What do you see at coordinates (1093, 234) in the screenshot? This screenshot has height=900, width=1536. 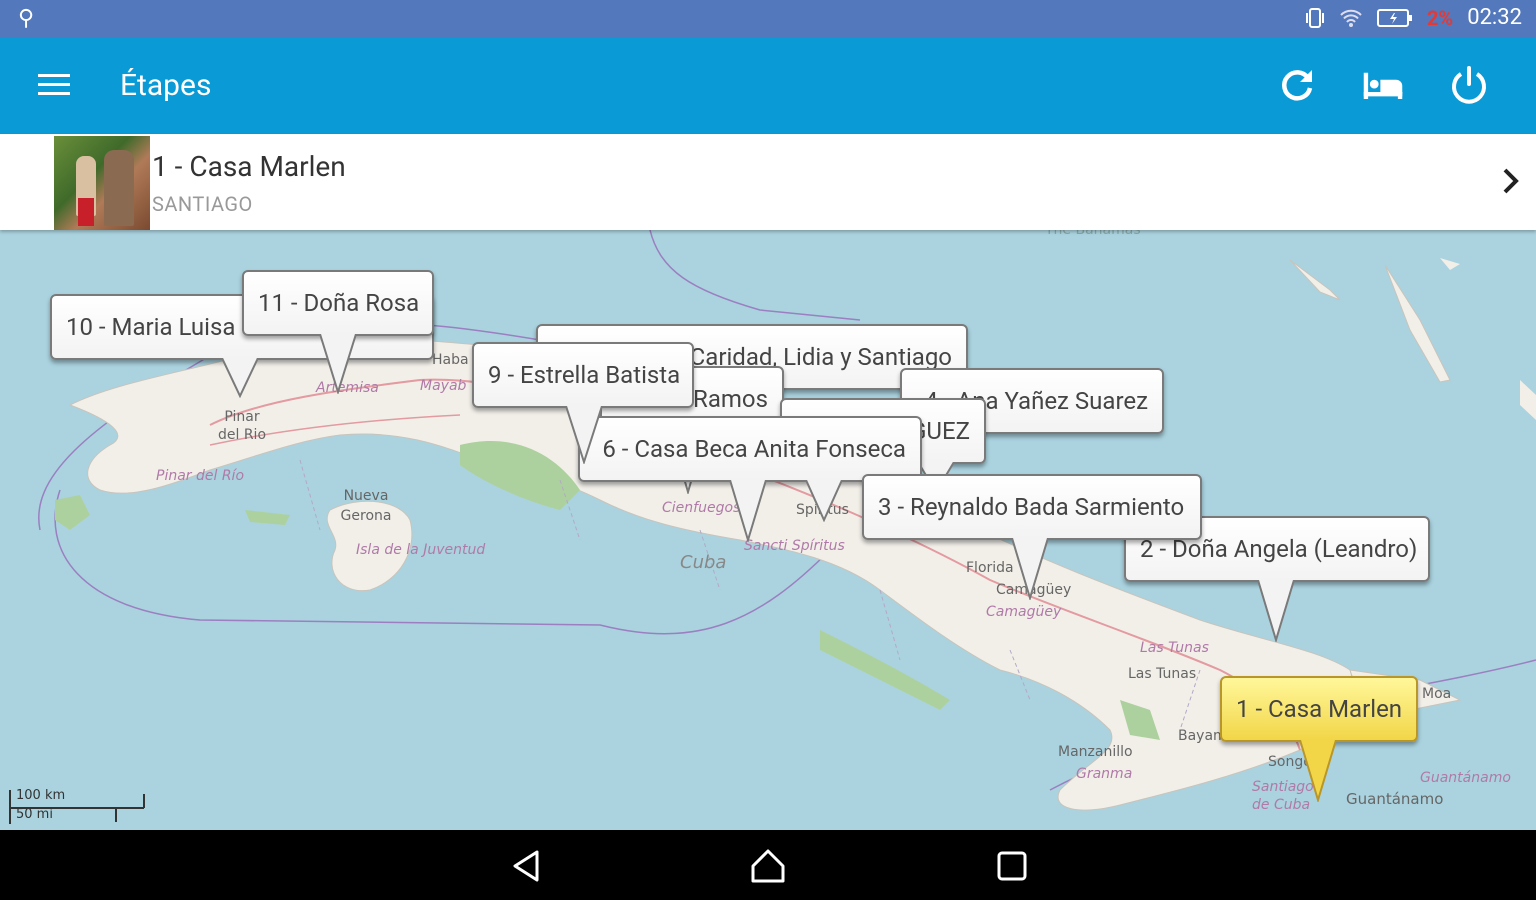 I see `map-label-bahamas: The Bahamas` at bounding box center [1093, 234].